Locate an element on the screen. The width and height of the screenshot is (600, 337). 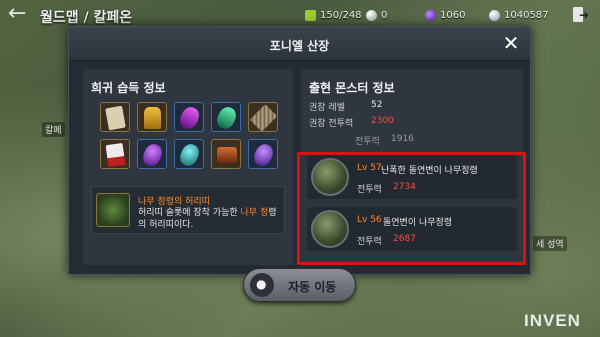
rare-drop-title: 희귀 습득 정보 is located at coordinates (128, 88).